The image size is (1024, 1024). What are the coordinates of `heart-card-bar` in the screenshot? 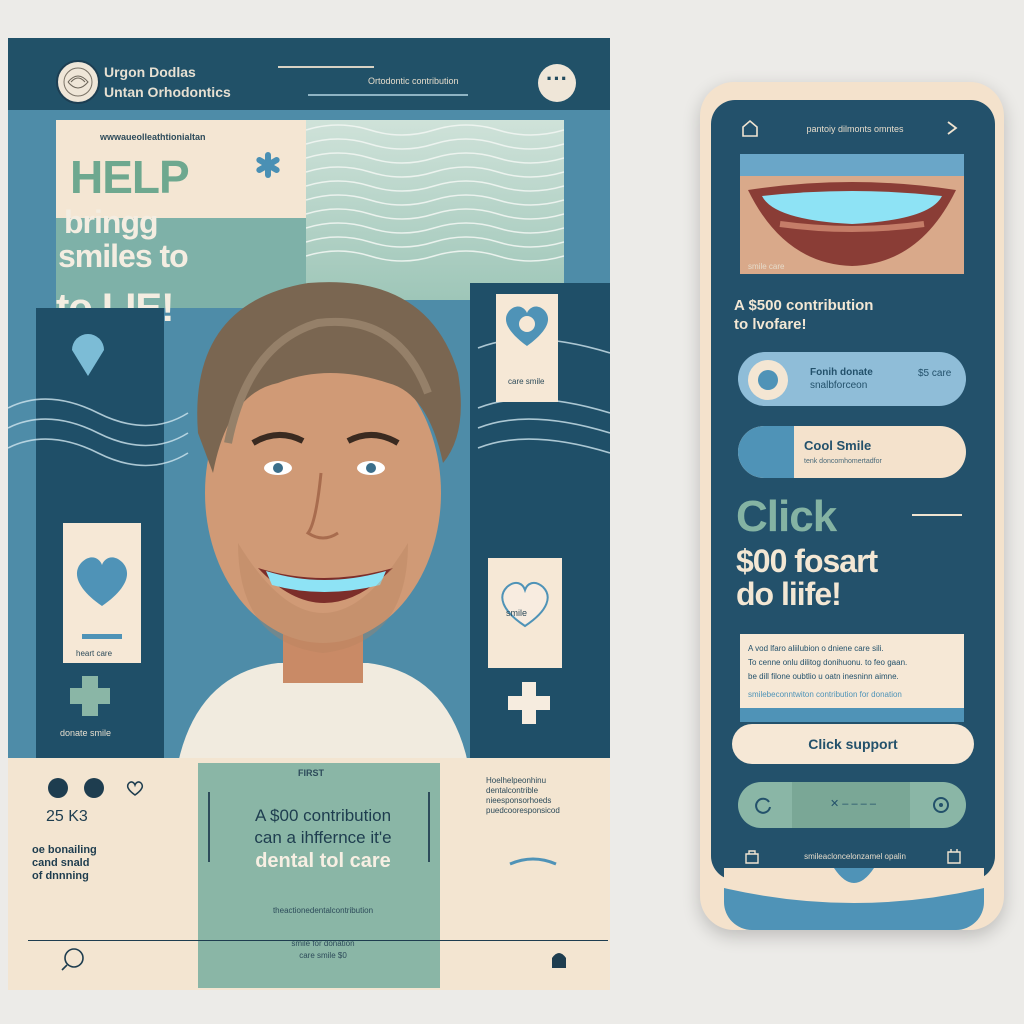 It's located at (102, 636).